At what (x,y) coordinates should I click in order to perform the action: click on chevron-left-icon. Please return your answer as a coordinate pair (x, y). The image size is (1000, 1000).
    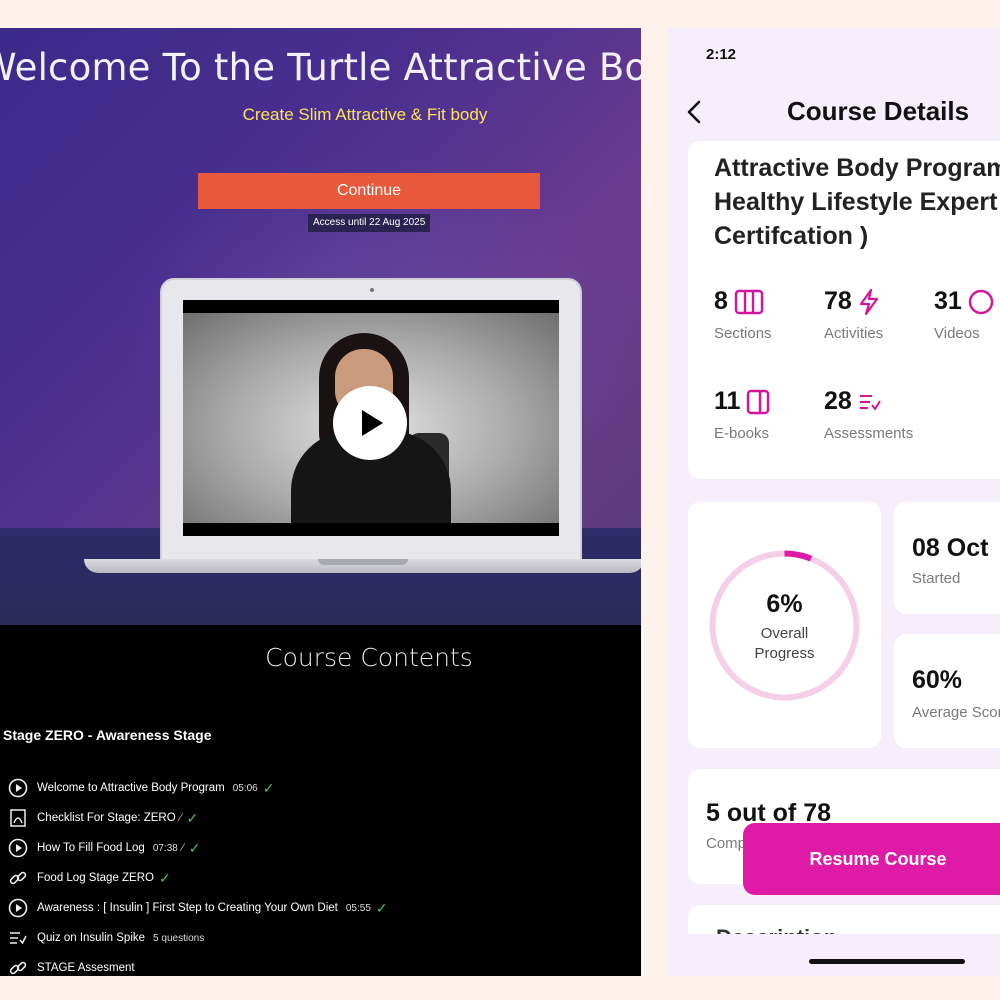
    Looking at the image, I should click on (694, 112).